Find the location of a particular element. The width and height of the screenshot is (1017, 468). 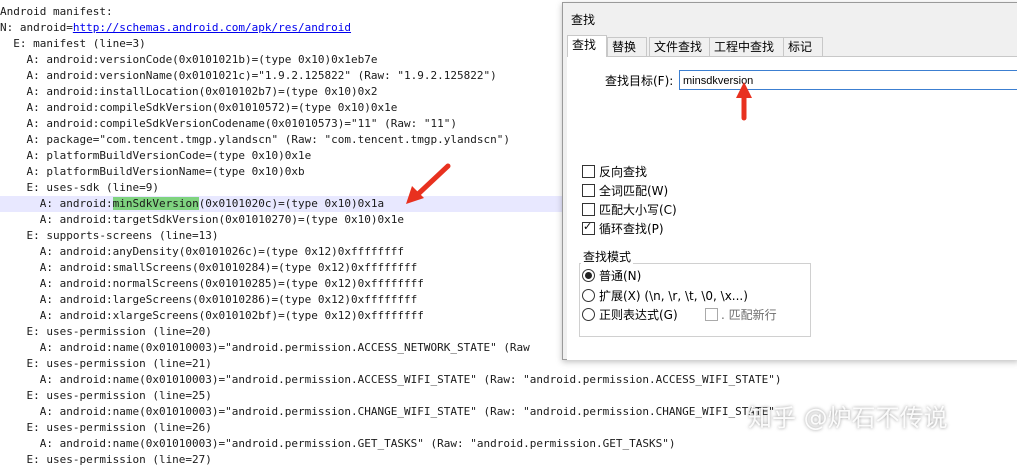

mode-extended-radio is located at coordinates (588, 295).